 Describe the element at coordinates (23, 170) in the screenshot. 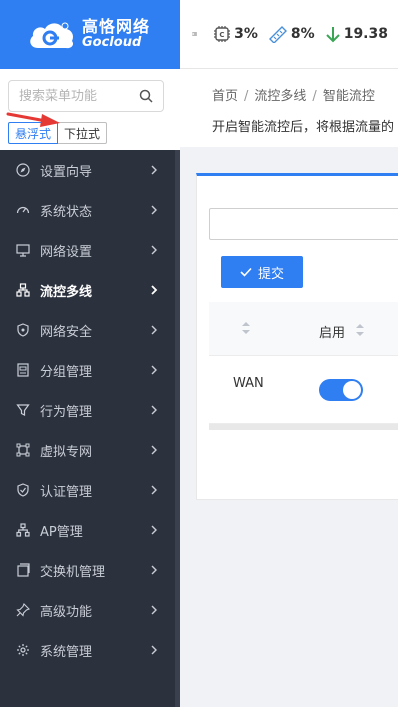

I see `compass-icon` at that location.